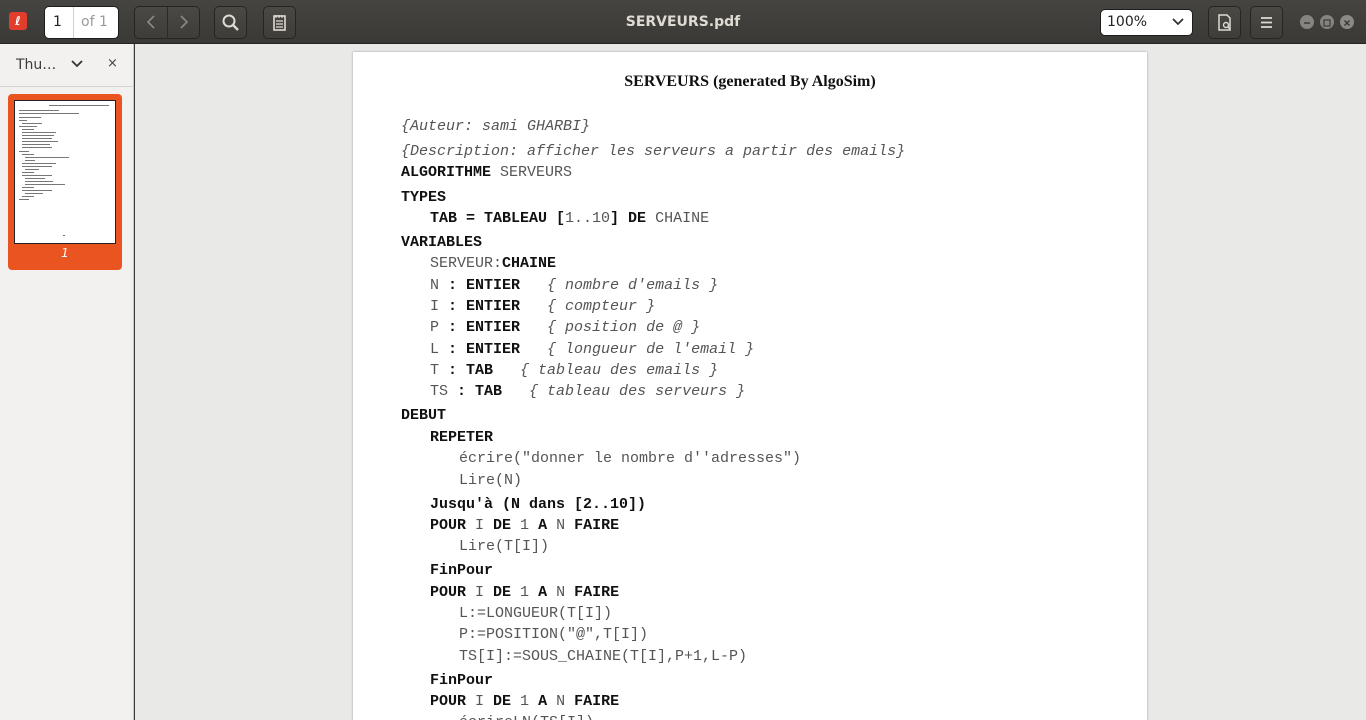 The image size is (1366, 720). I want to click on code-keyword: VARIABLES, so click(442, 242).